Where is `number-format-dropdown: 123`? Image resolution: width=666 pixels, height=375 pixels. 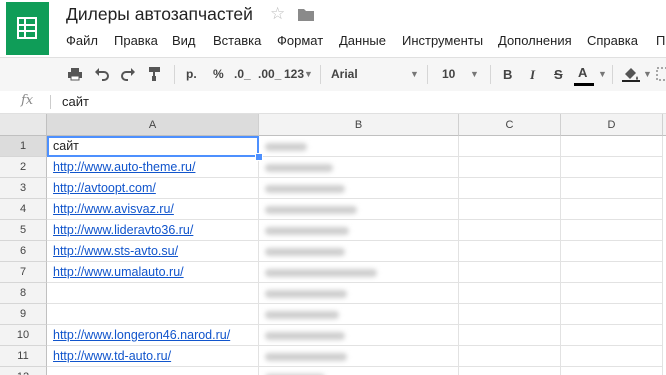 number-format-dropdown: 123 is located at coordinates (294, 74).